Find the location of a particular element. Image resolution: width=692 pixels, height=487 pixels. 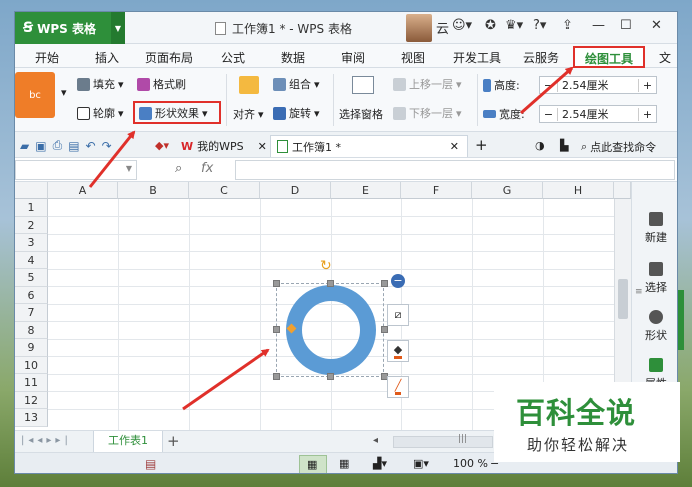

watermark: 百科全说 助你轻松解决 is located at coordinates (587, 422).